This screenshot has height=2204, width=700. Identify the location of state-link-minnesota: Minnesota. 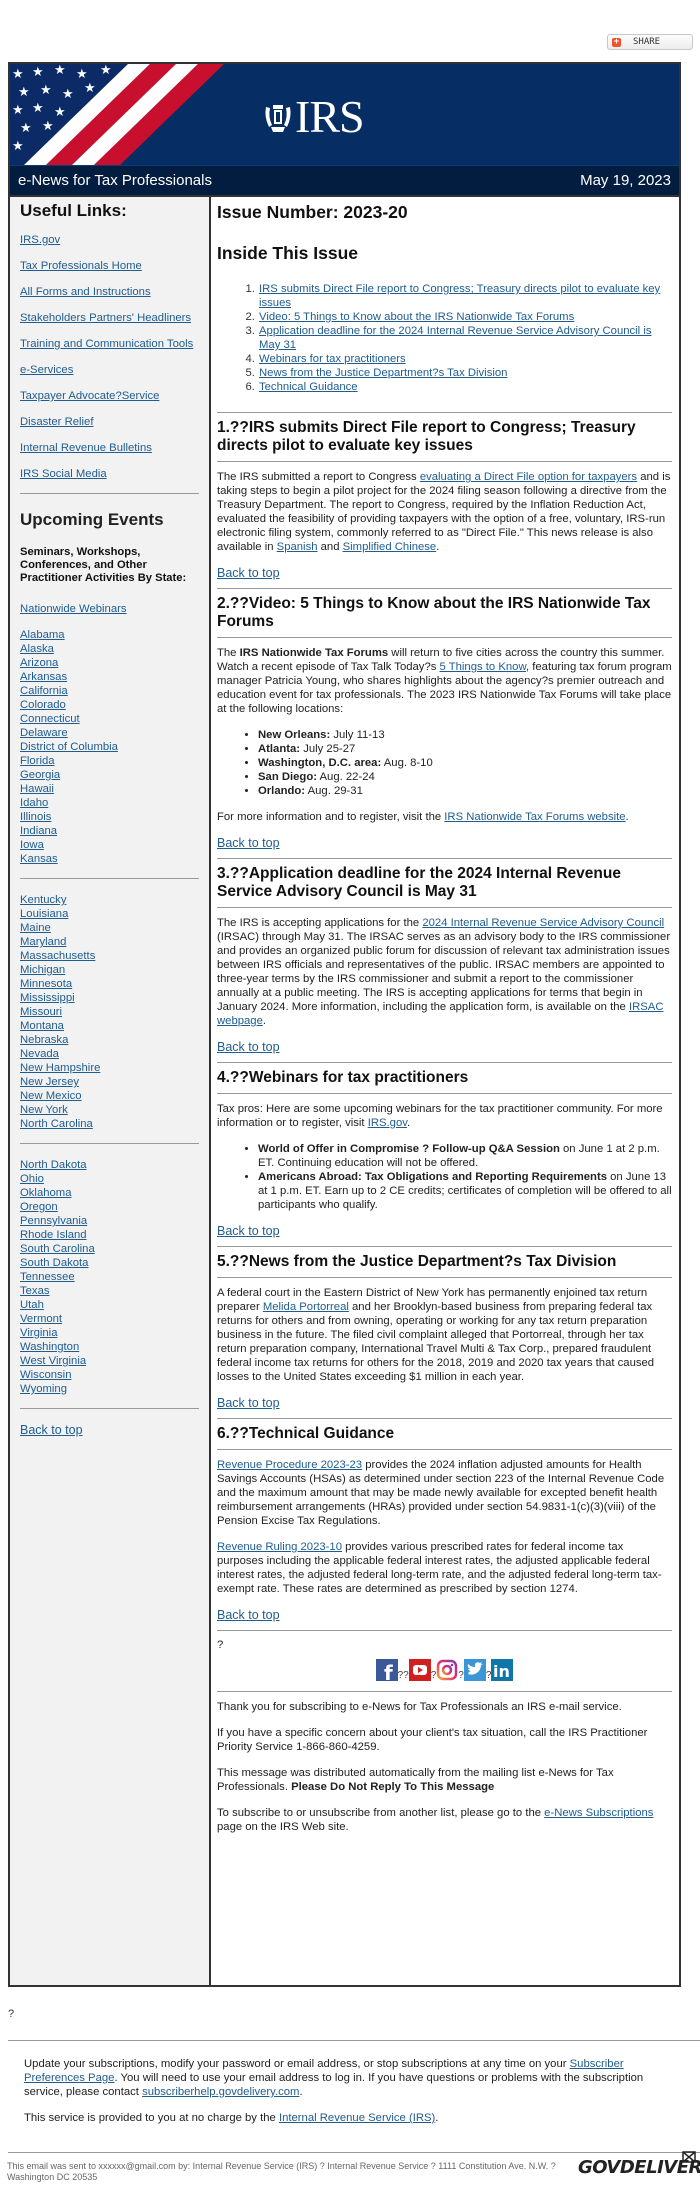
(109, 984).